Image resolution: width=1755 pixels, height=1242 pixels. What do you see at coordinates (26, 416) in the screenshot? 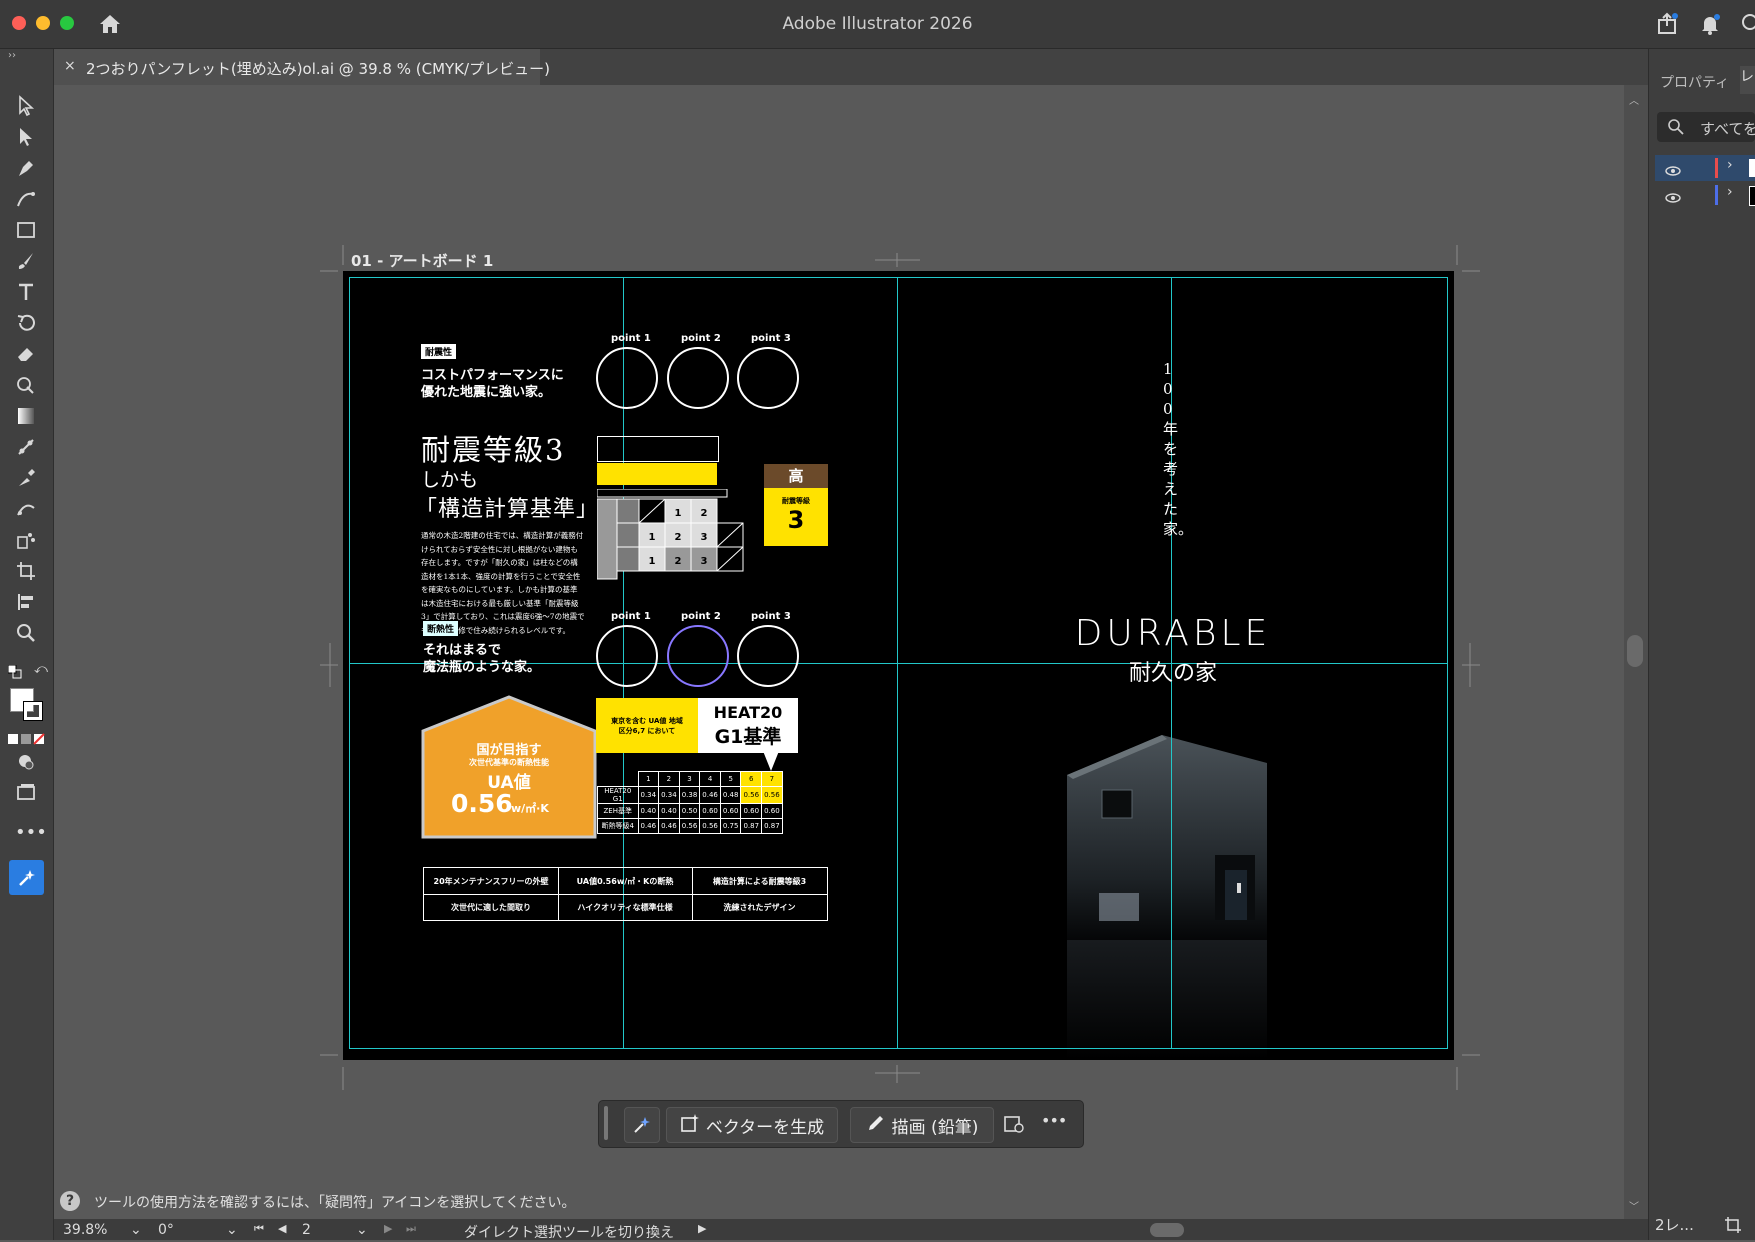
I see `gradient-tool-icon` at bounding box center [26, 416].